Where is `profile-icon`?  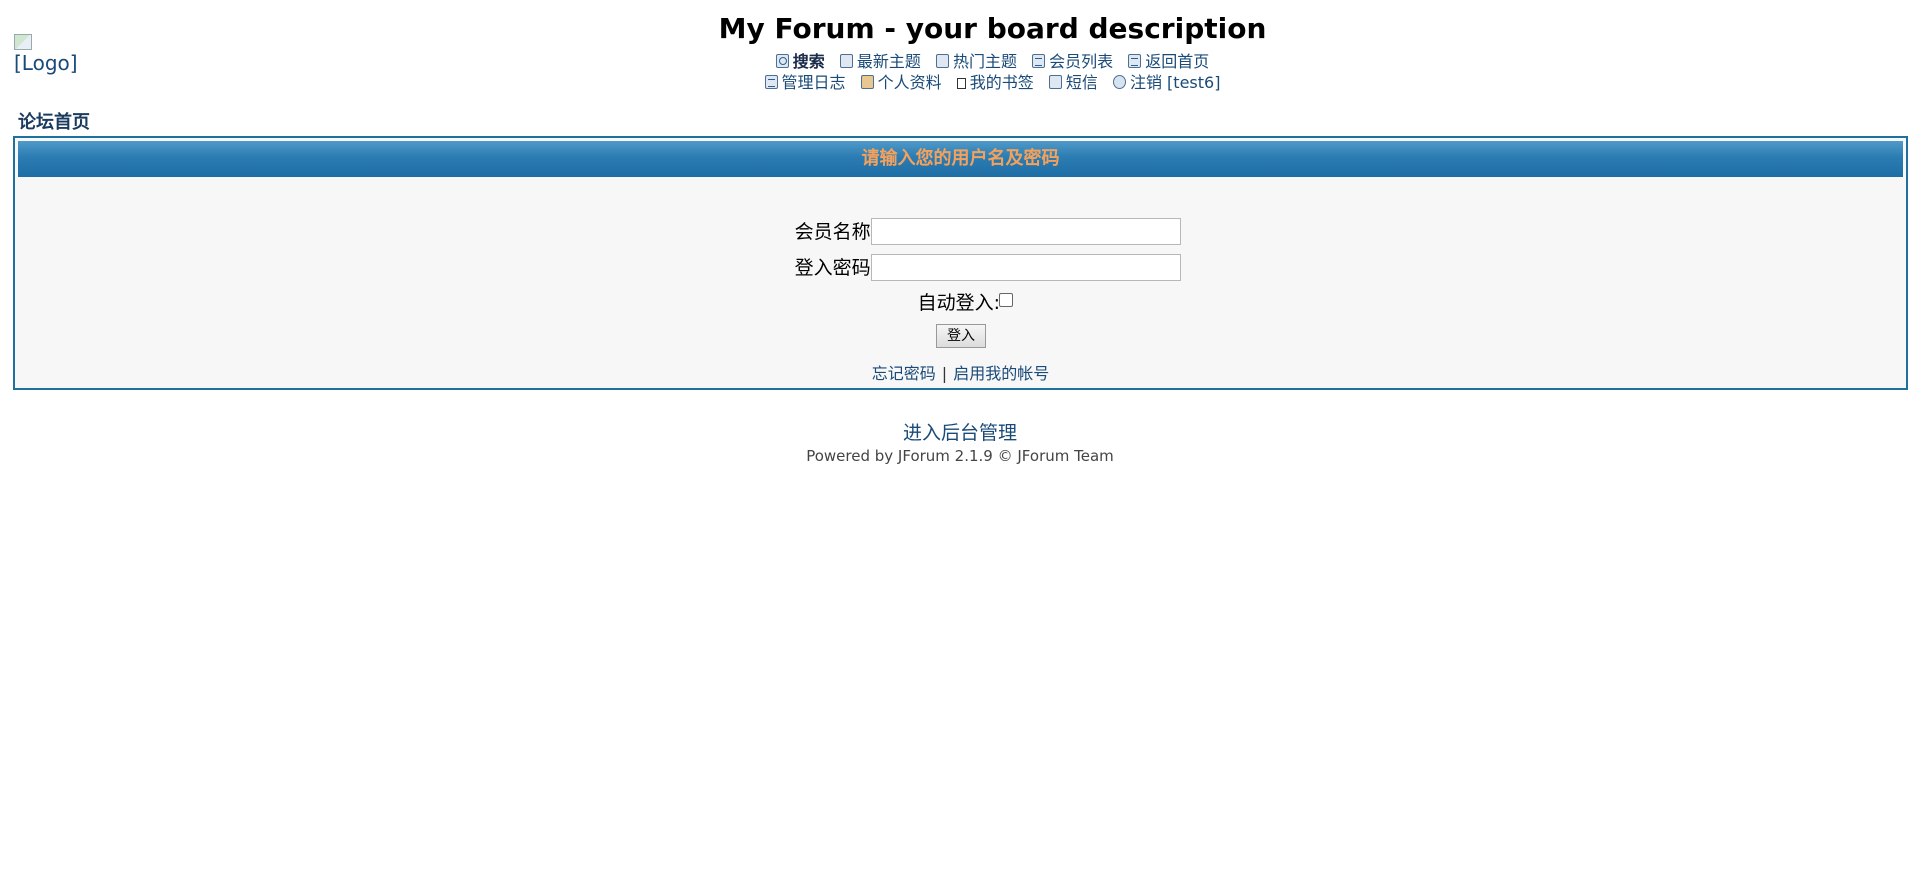 profile-icon is located at coordinates (867, 82).